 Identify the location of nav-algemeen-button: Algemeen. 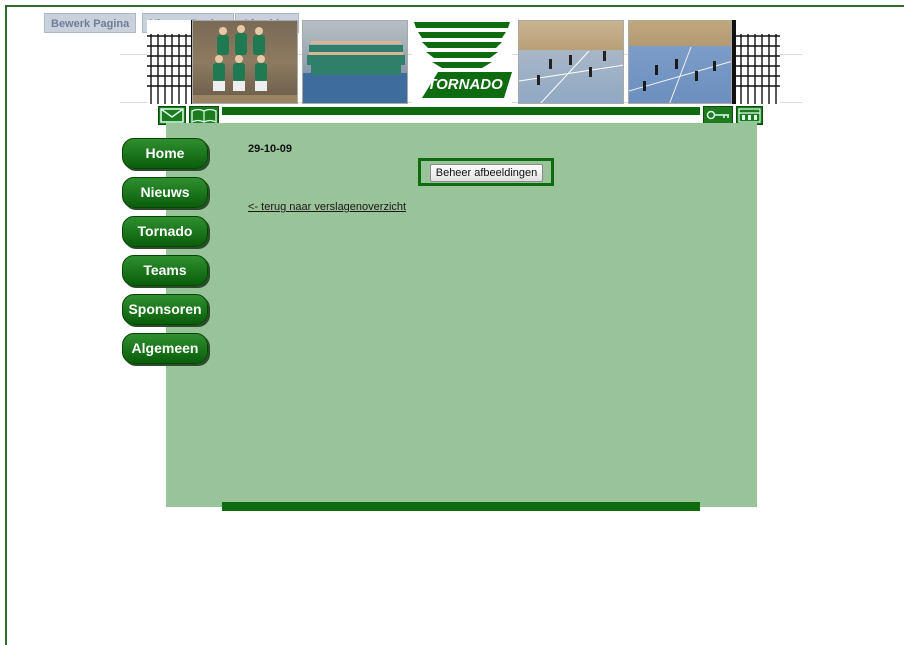
(165, 348).